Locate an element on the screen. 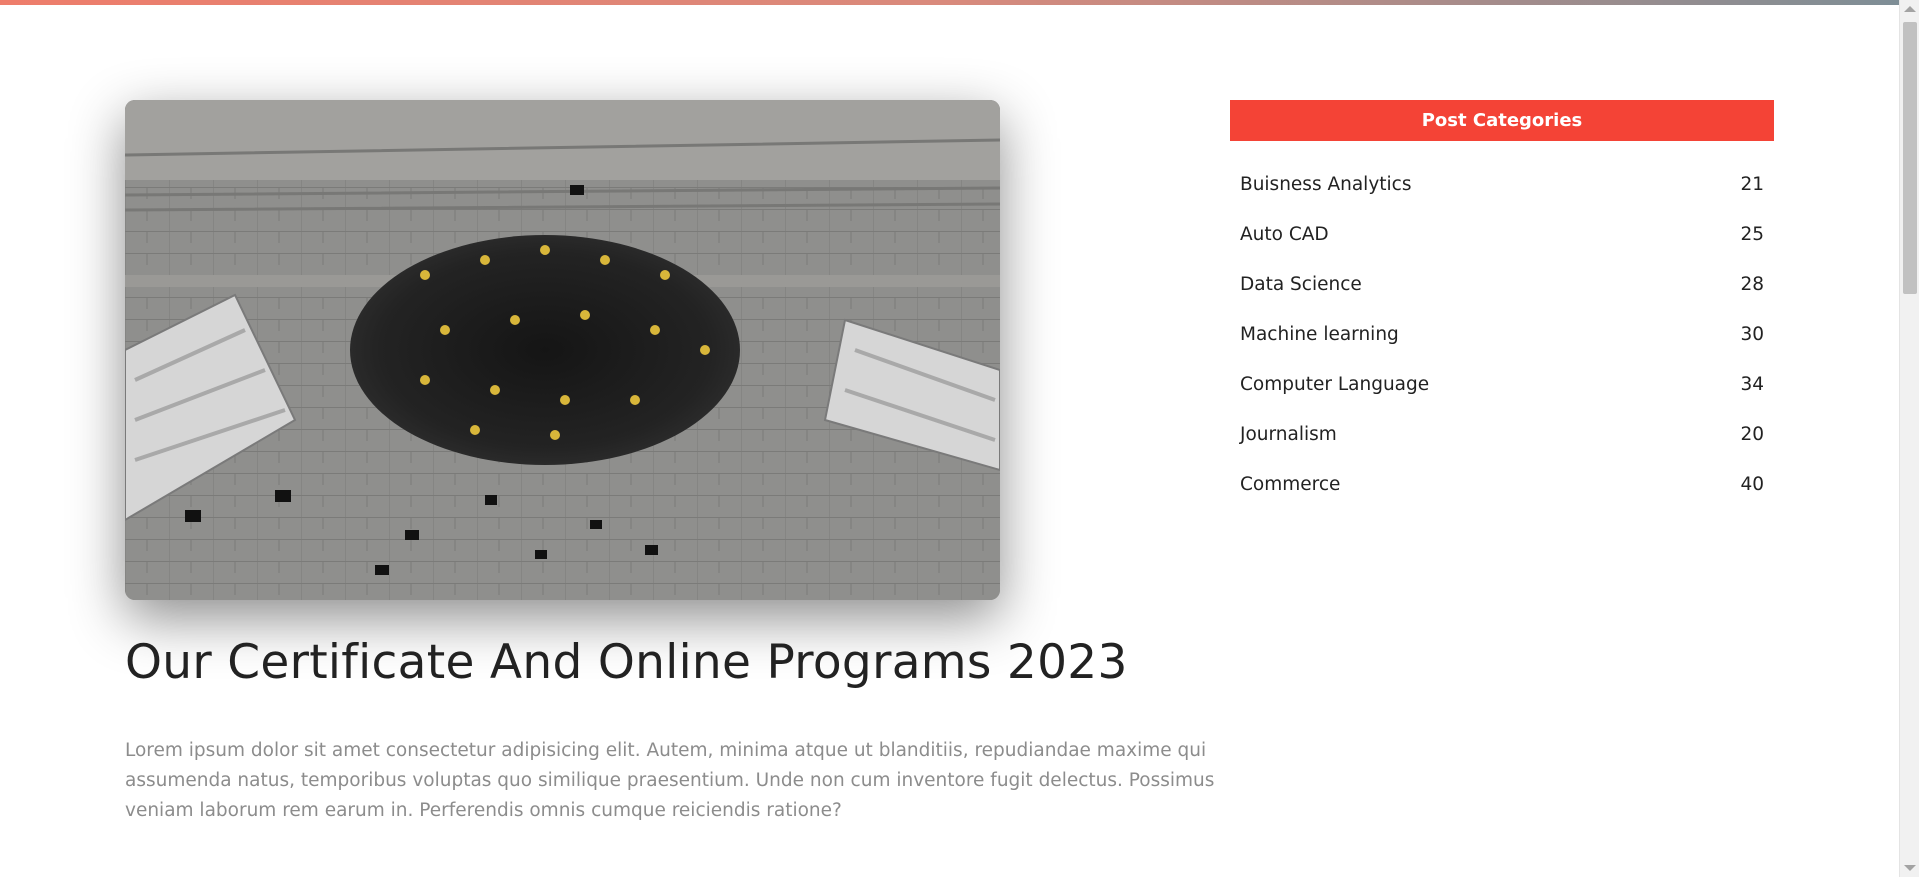 This screenshot has height=877, width=1919. category-count: 21 is located at coordinates (1752, 184).